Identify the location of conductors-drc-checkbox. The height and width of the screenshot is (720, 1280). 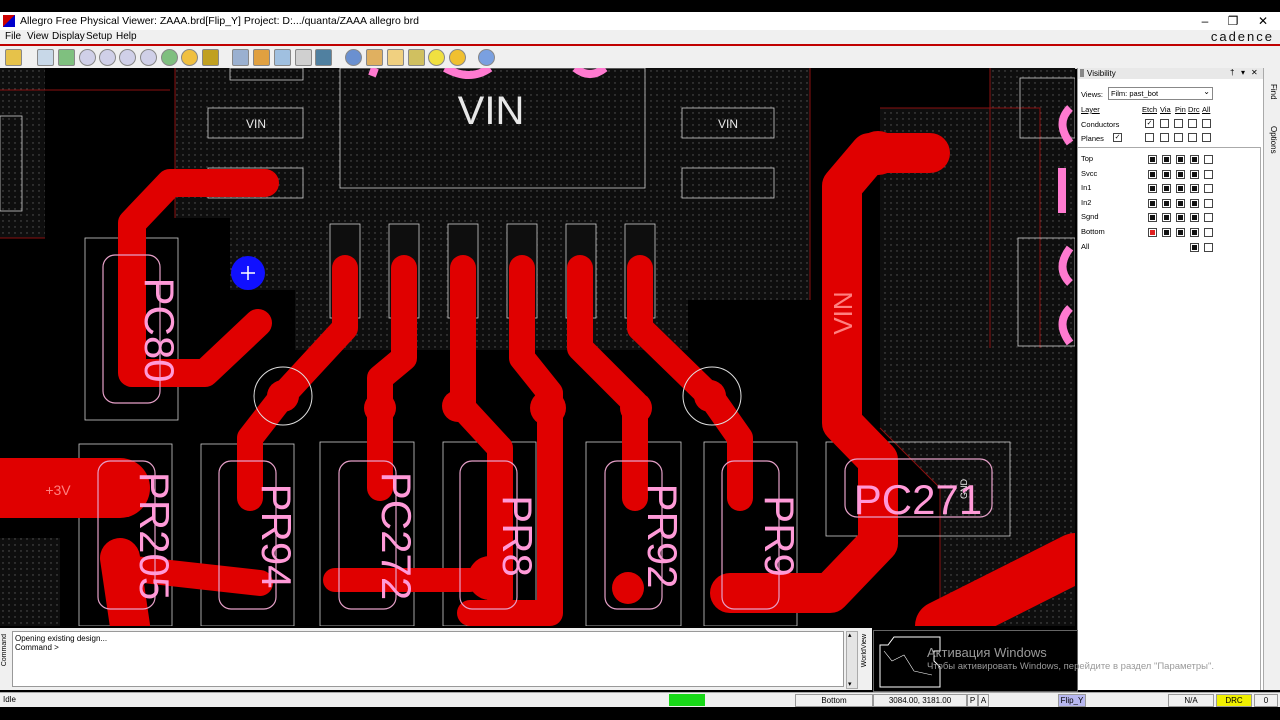
(1192, 123).